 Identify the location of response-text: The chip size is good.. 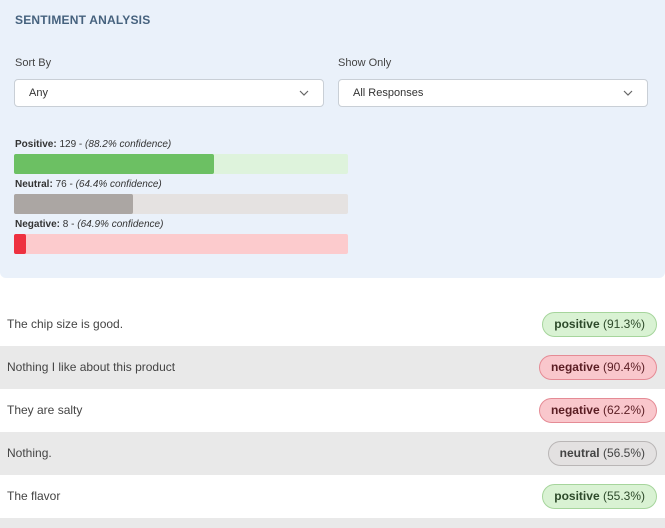
(65, 324).